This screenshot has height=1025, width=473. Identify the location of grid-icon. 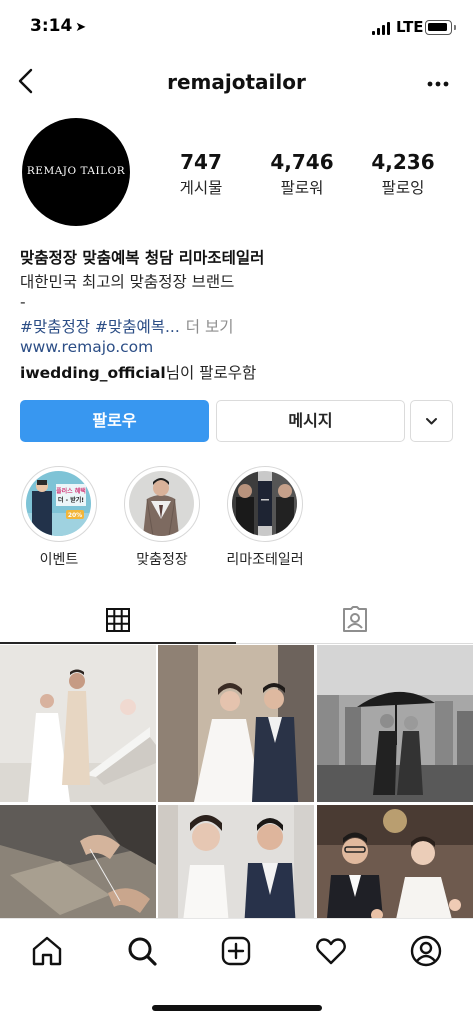
(118, 620).